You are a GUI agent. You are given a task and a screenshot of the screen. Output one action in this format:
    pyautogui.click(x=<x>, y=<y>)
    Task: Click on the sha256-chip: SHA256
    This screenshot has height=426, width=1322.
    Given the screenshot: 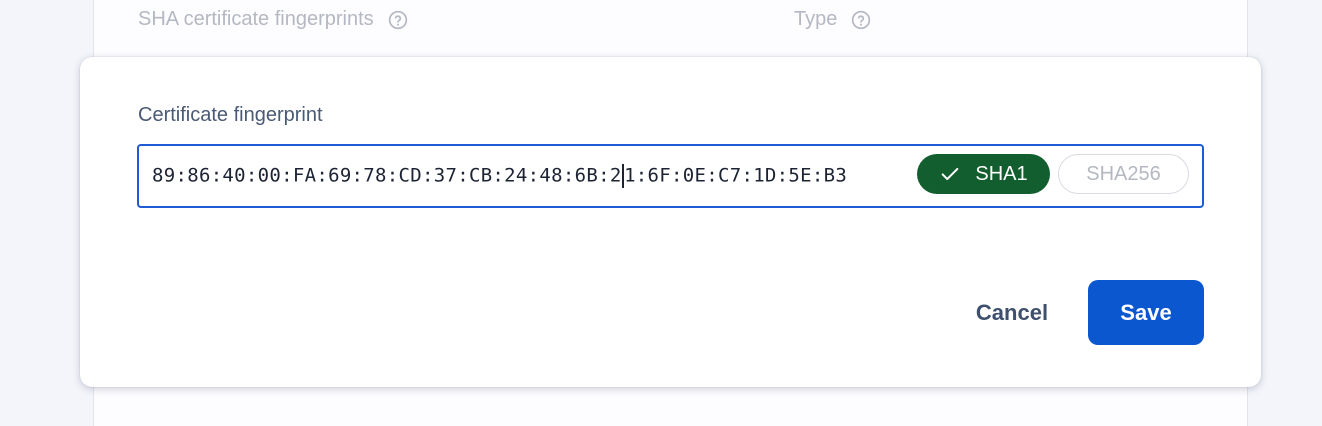 What is the action you would take?
    pyautogui.click(x=1123, y=174)
    